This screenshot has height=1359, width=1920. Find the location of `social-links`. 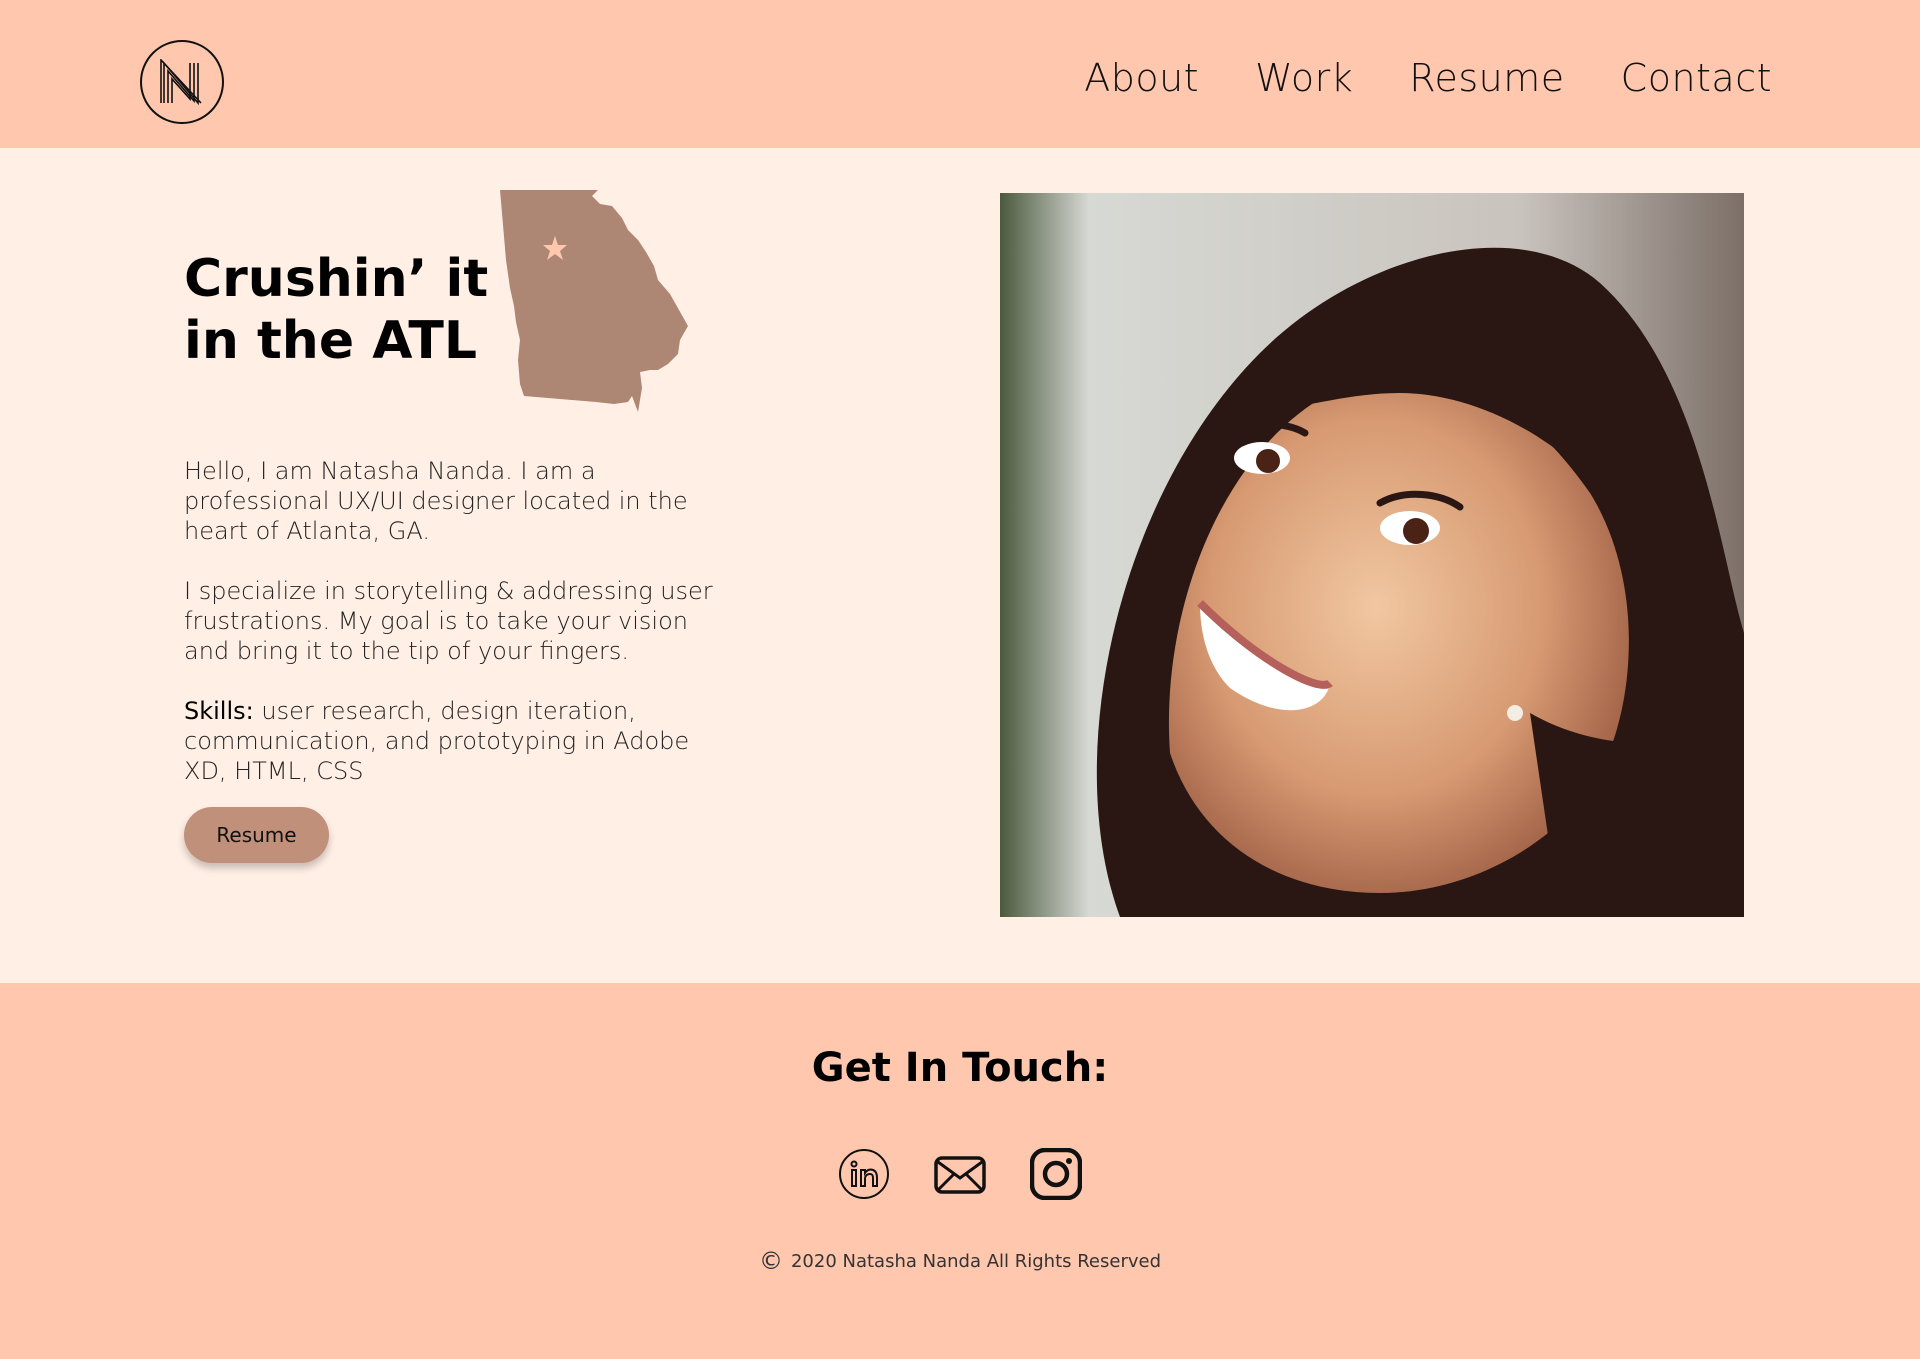

social-links is located at coordinates (960, 1174).